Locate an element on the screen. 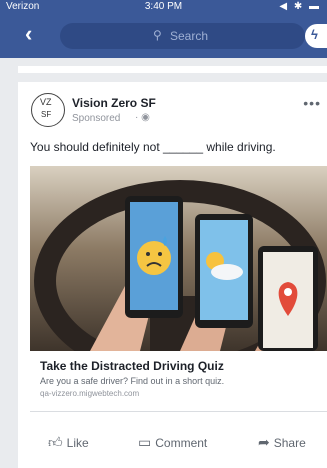 The height and width of the screenshot is (468, 327). status-bar: Verizon 3:40 PM ◀ ✱ ▬ is located at coordinates (163, 7).